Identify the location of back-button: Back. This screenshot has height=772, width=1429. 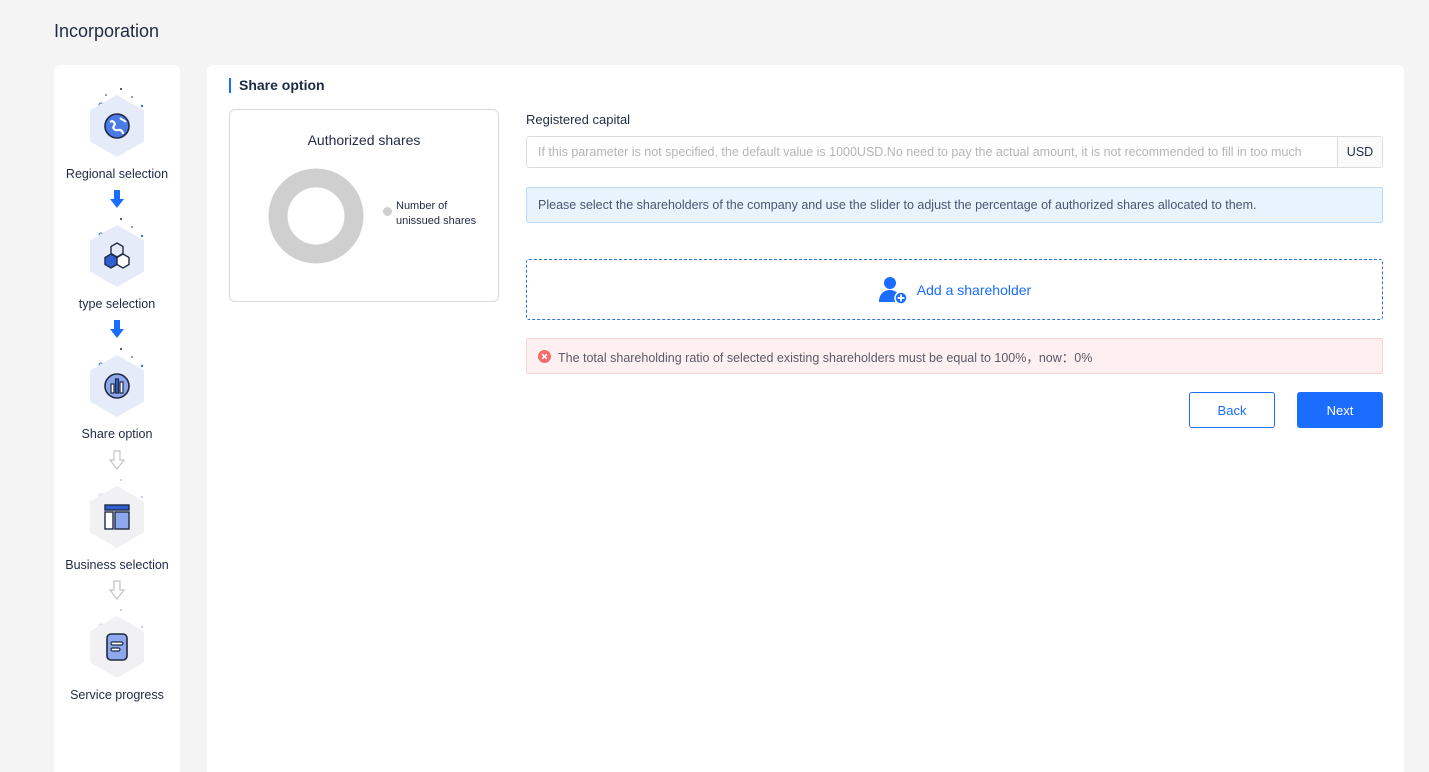
(1232, 410).